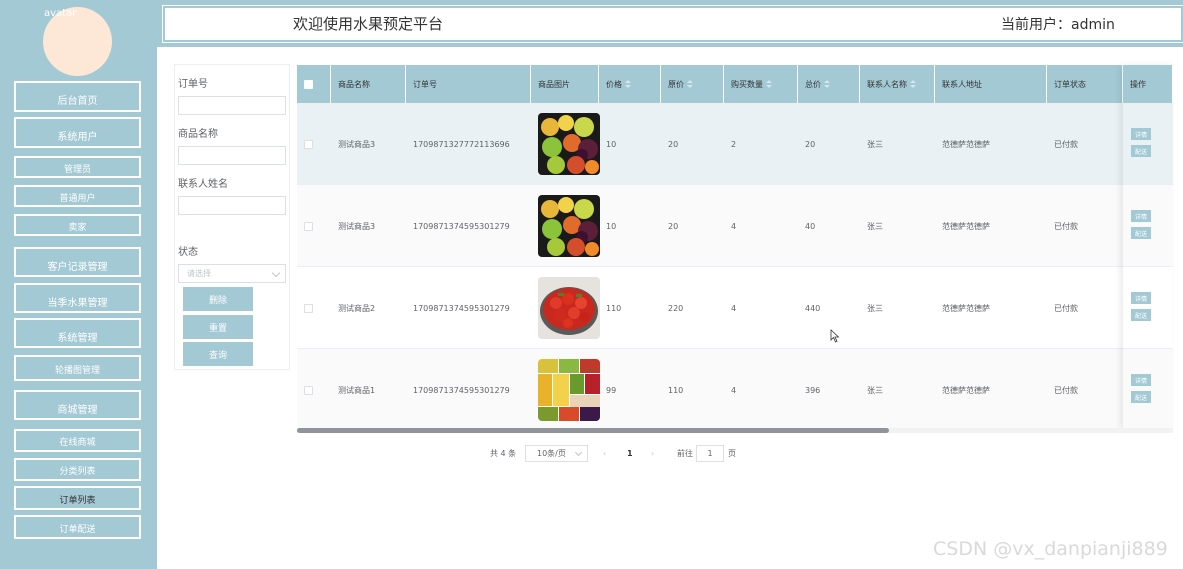 This screenshot has width=1183, height=569. What do you see at coordinates (77, 303) in the screenshot?
I see `sidebar-item-label: 当季水果管理` at bounding box center [77, 303].